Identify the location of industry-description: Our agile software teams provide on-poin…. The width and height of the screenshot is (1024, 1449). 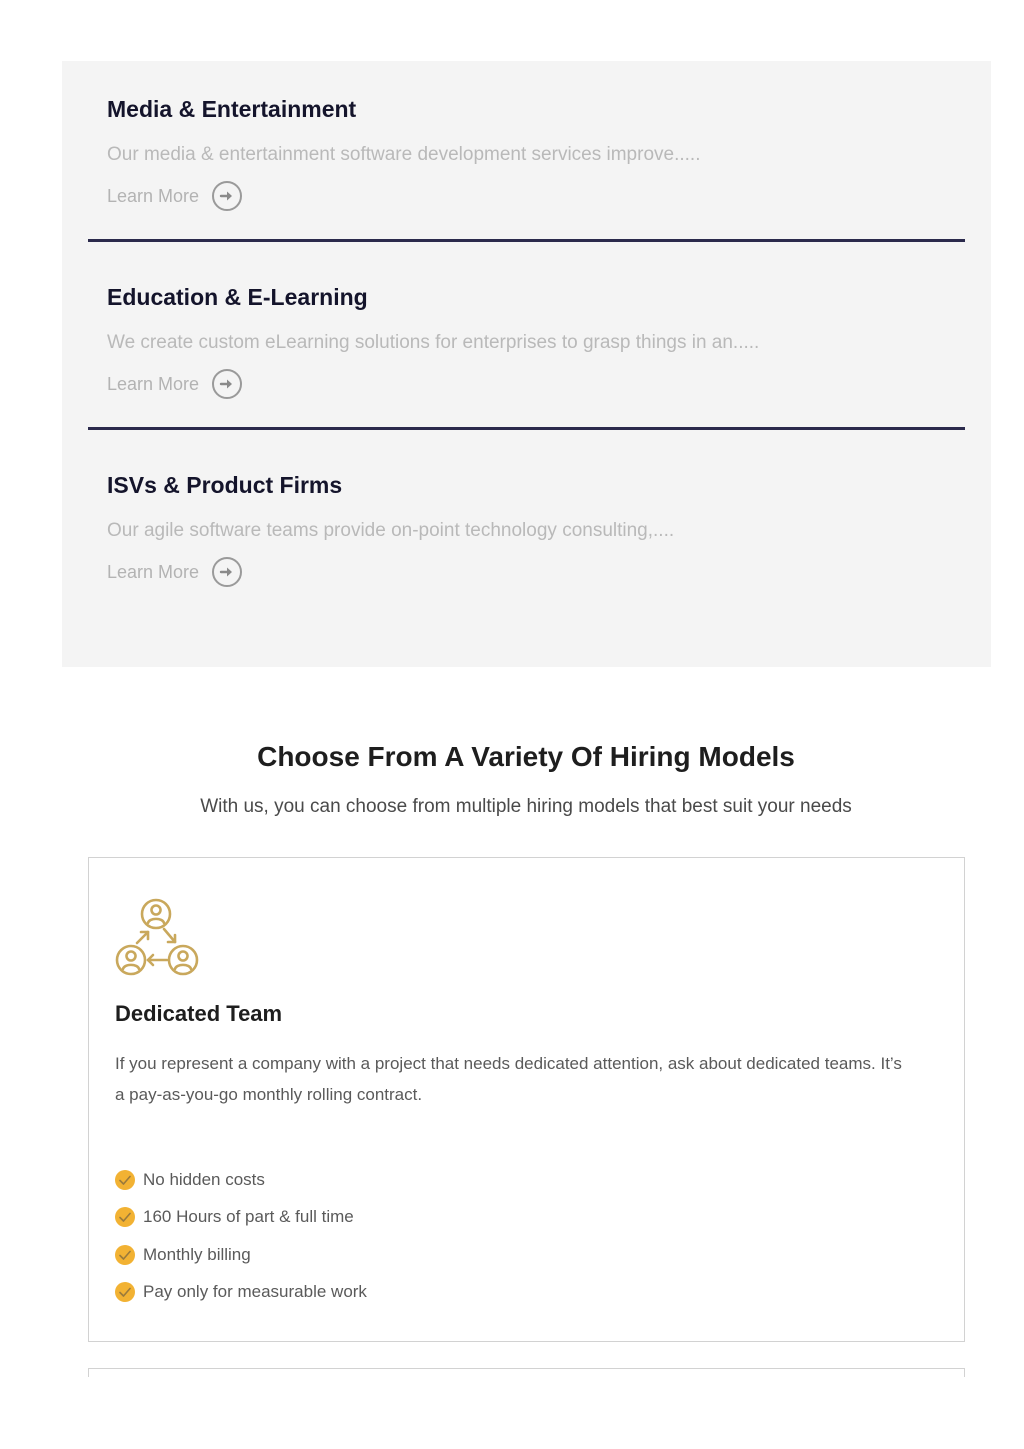
(391, 530).